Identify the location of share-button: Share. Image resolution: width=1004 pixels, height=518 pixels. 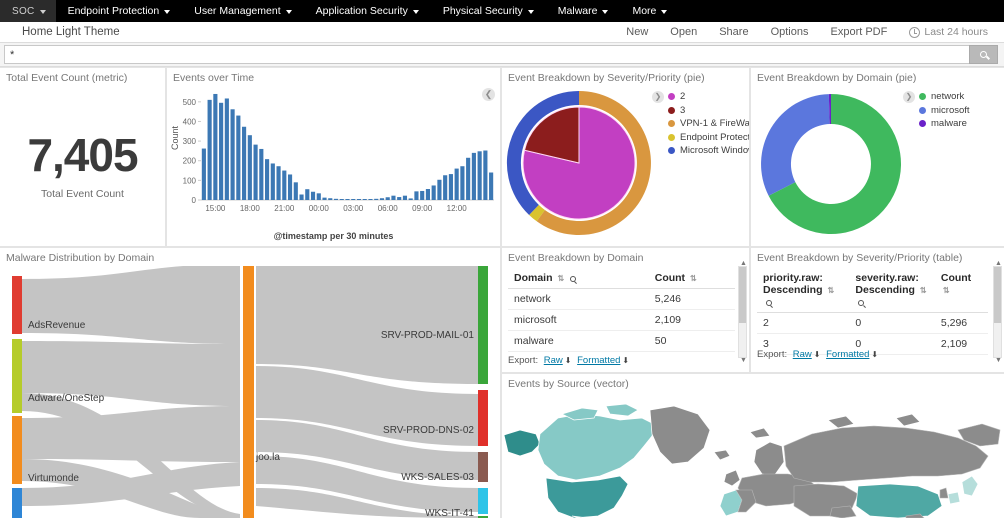
(733, 32).